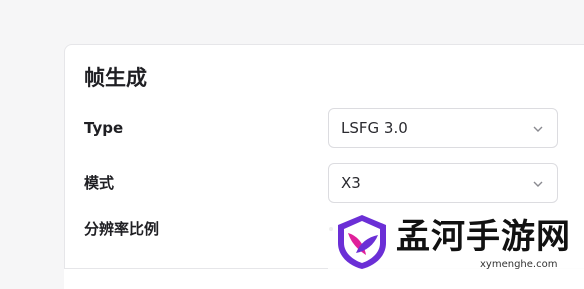 The height and width of the screenshot is (289, 584). I want to click on type-select: LSFG 3.0, so click(443, 128).